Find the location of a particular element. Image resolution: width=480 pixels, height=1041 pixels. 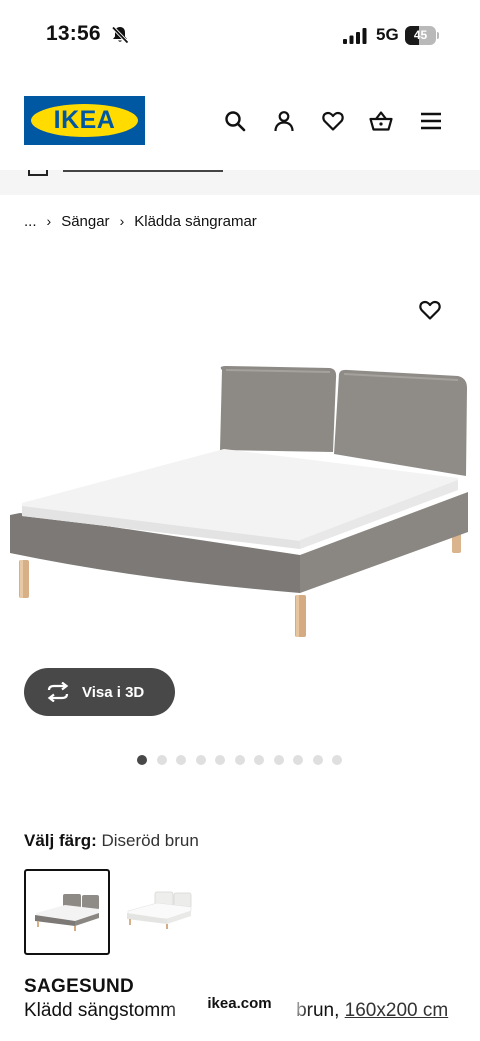

ikea-logo: IKEA is located at coordinates (84, 120).